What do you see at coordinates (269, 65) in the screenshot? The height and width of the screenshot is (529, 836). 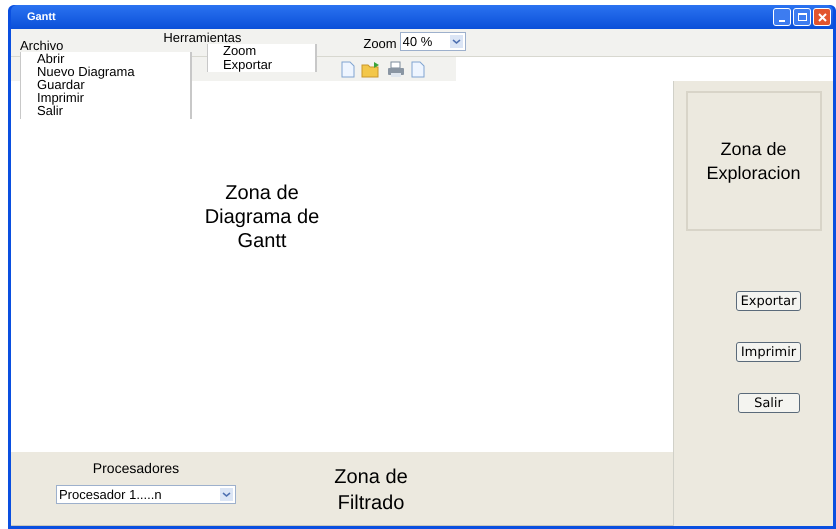 I see `menu-option: Exportar` at bounding box center [269, 65].